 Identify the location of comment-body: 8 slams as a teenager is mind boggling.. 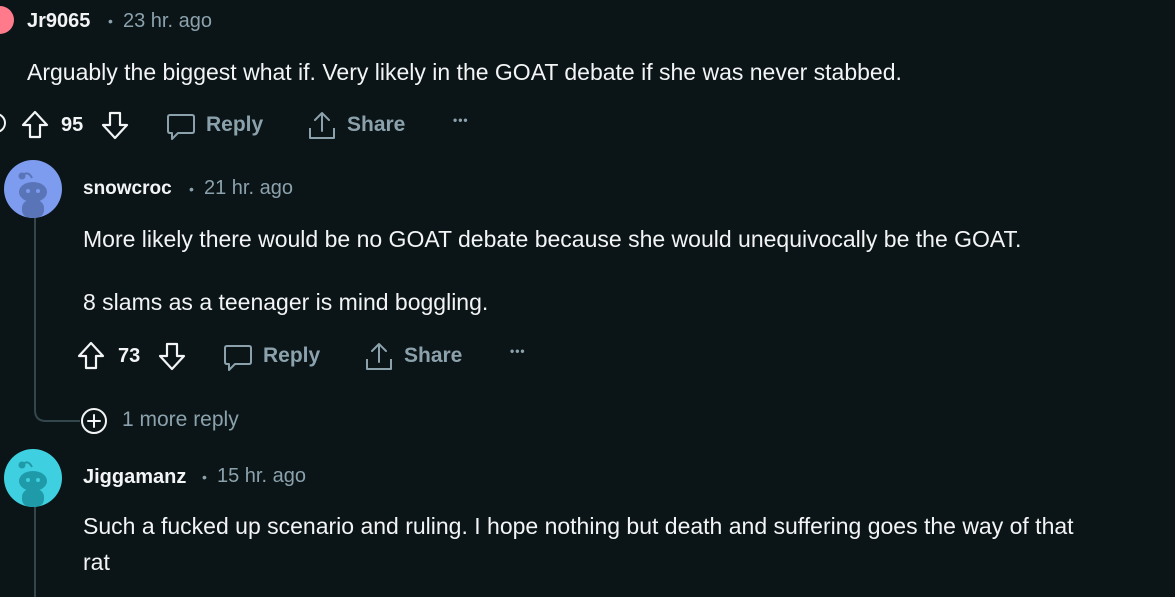
(286, 302).